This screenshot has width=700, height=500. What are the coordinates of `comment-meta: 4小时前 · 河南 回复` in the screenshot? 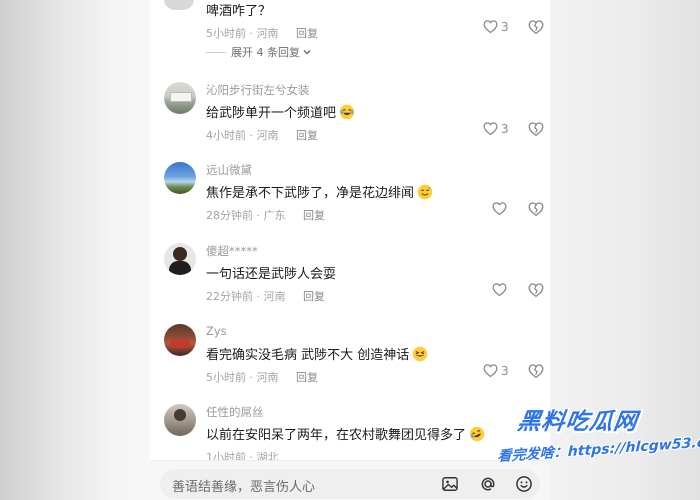 It's located at (262, 135).